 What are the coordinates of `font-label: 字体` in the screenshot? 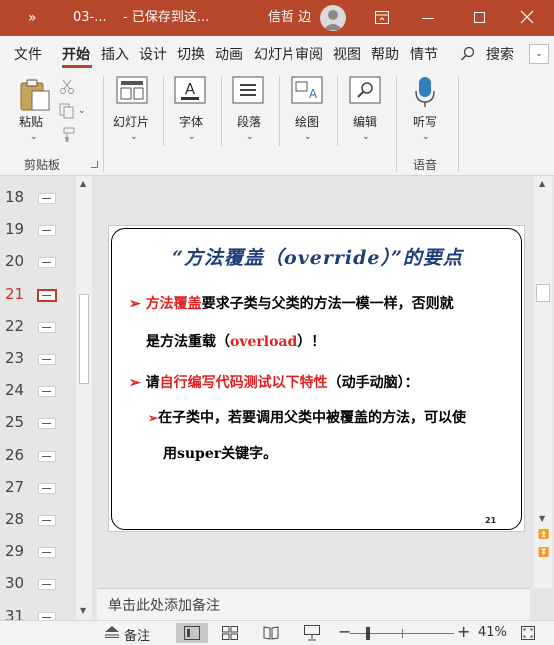 It's located at (191, 121).